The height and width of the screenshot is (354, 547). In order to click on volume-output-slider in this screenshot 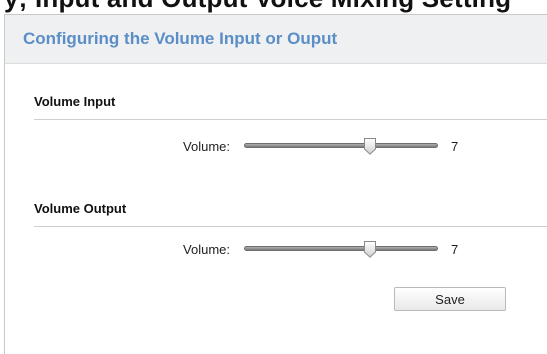, I will do `click(341, 249)`.